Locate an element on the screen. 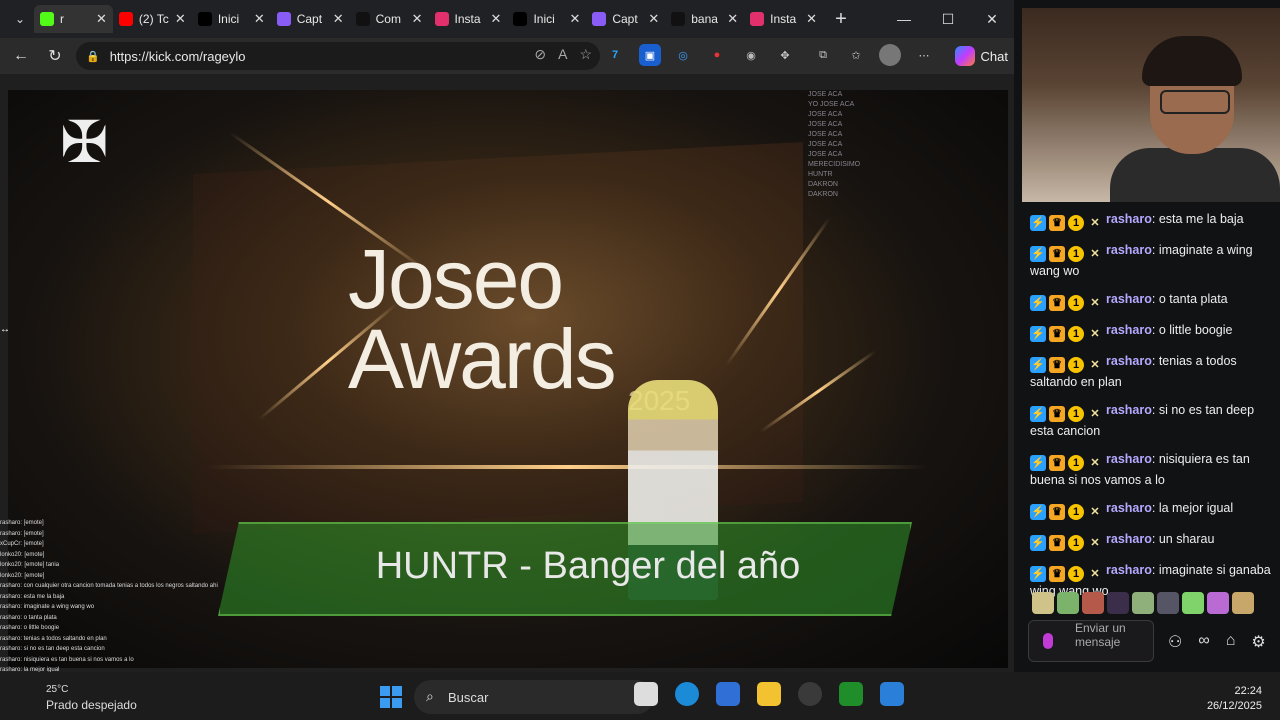 This screenshot has height=720, width=1280. clock-time: 22:24 is located at coordinates (1248, 691).